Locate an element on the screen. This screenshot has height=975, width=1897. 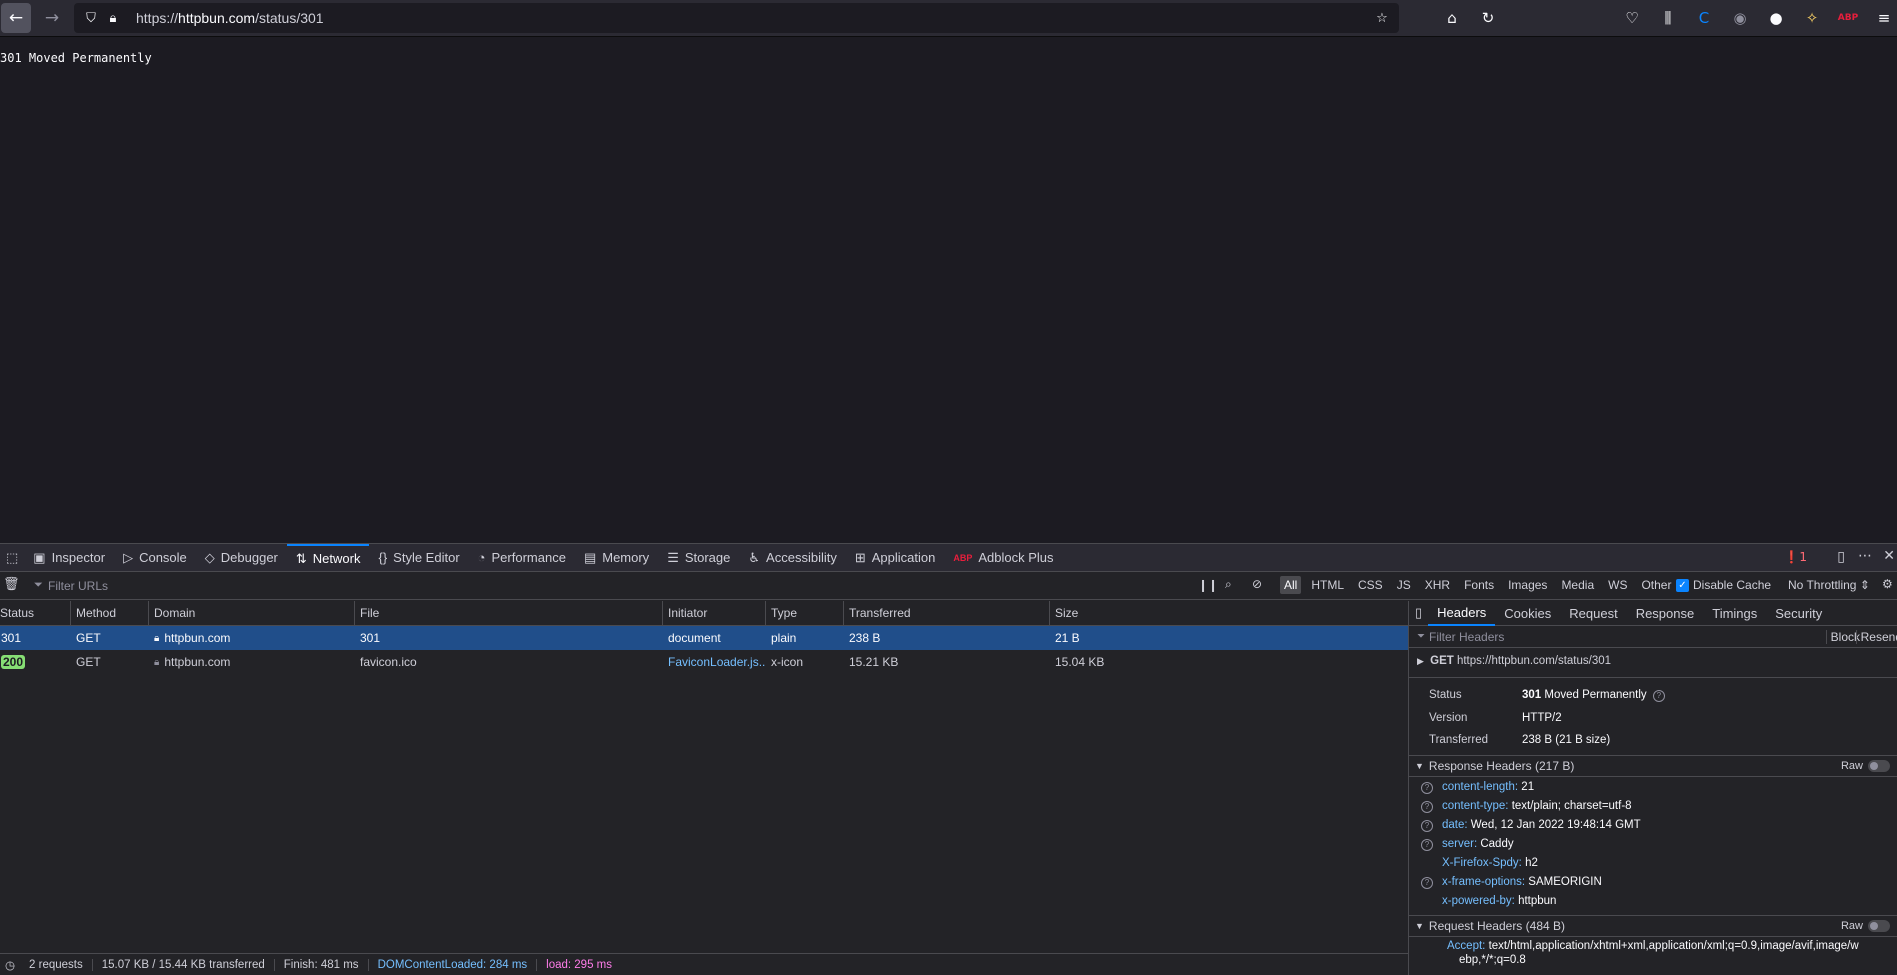
expand-triangle-icon: ▼ is located at coordinates (1419, 926).